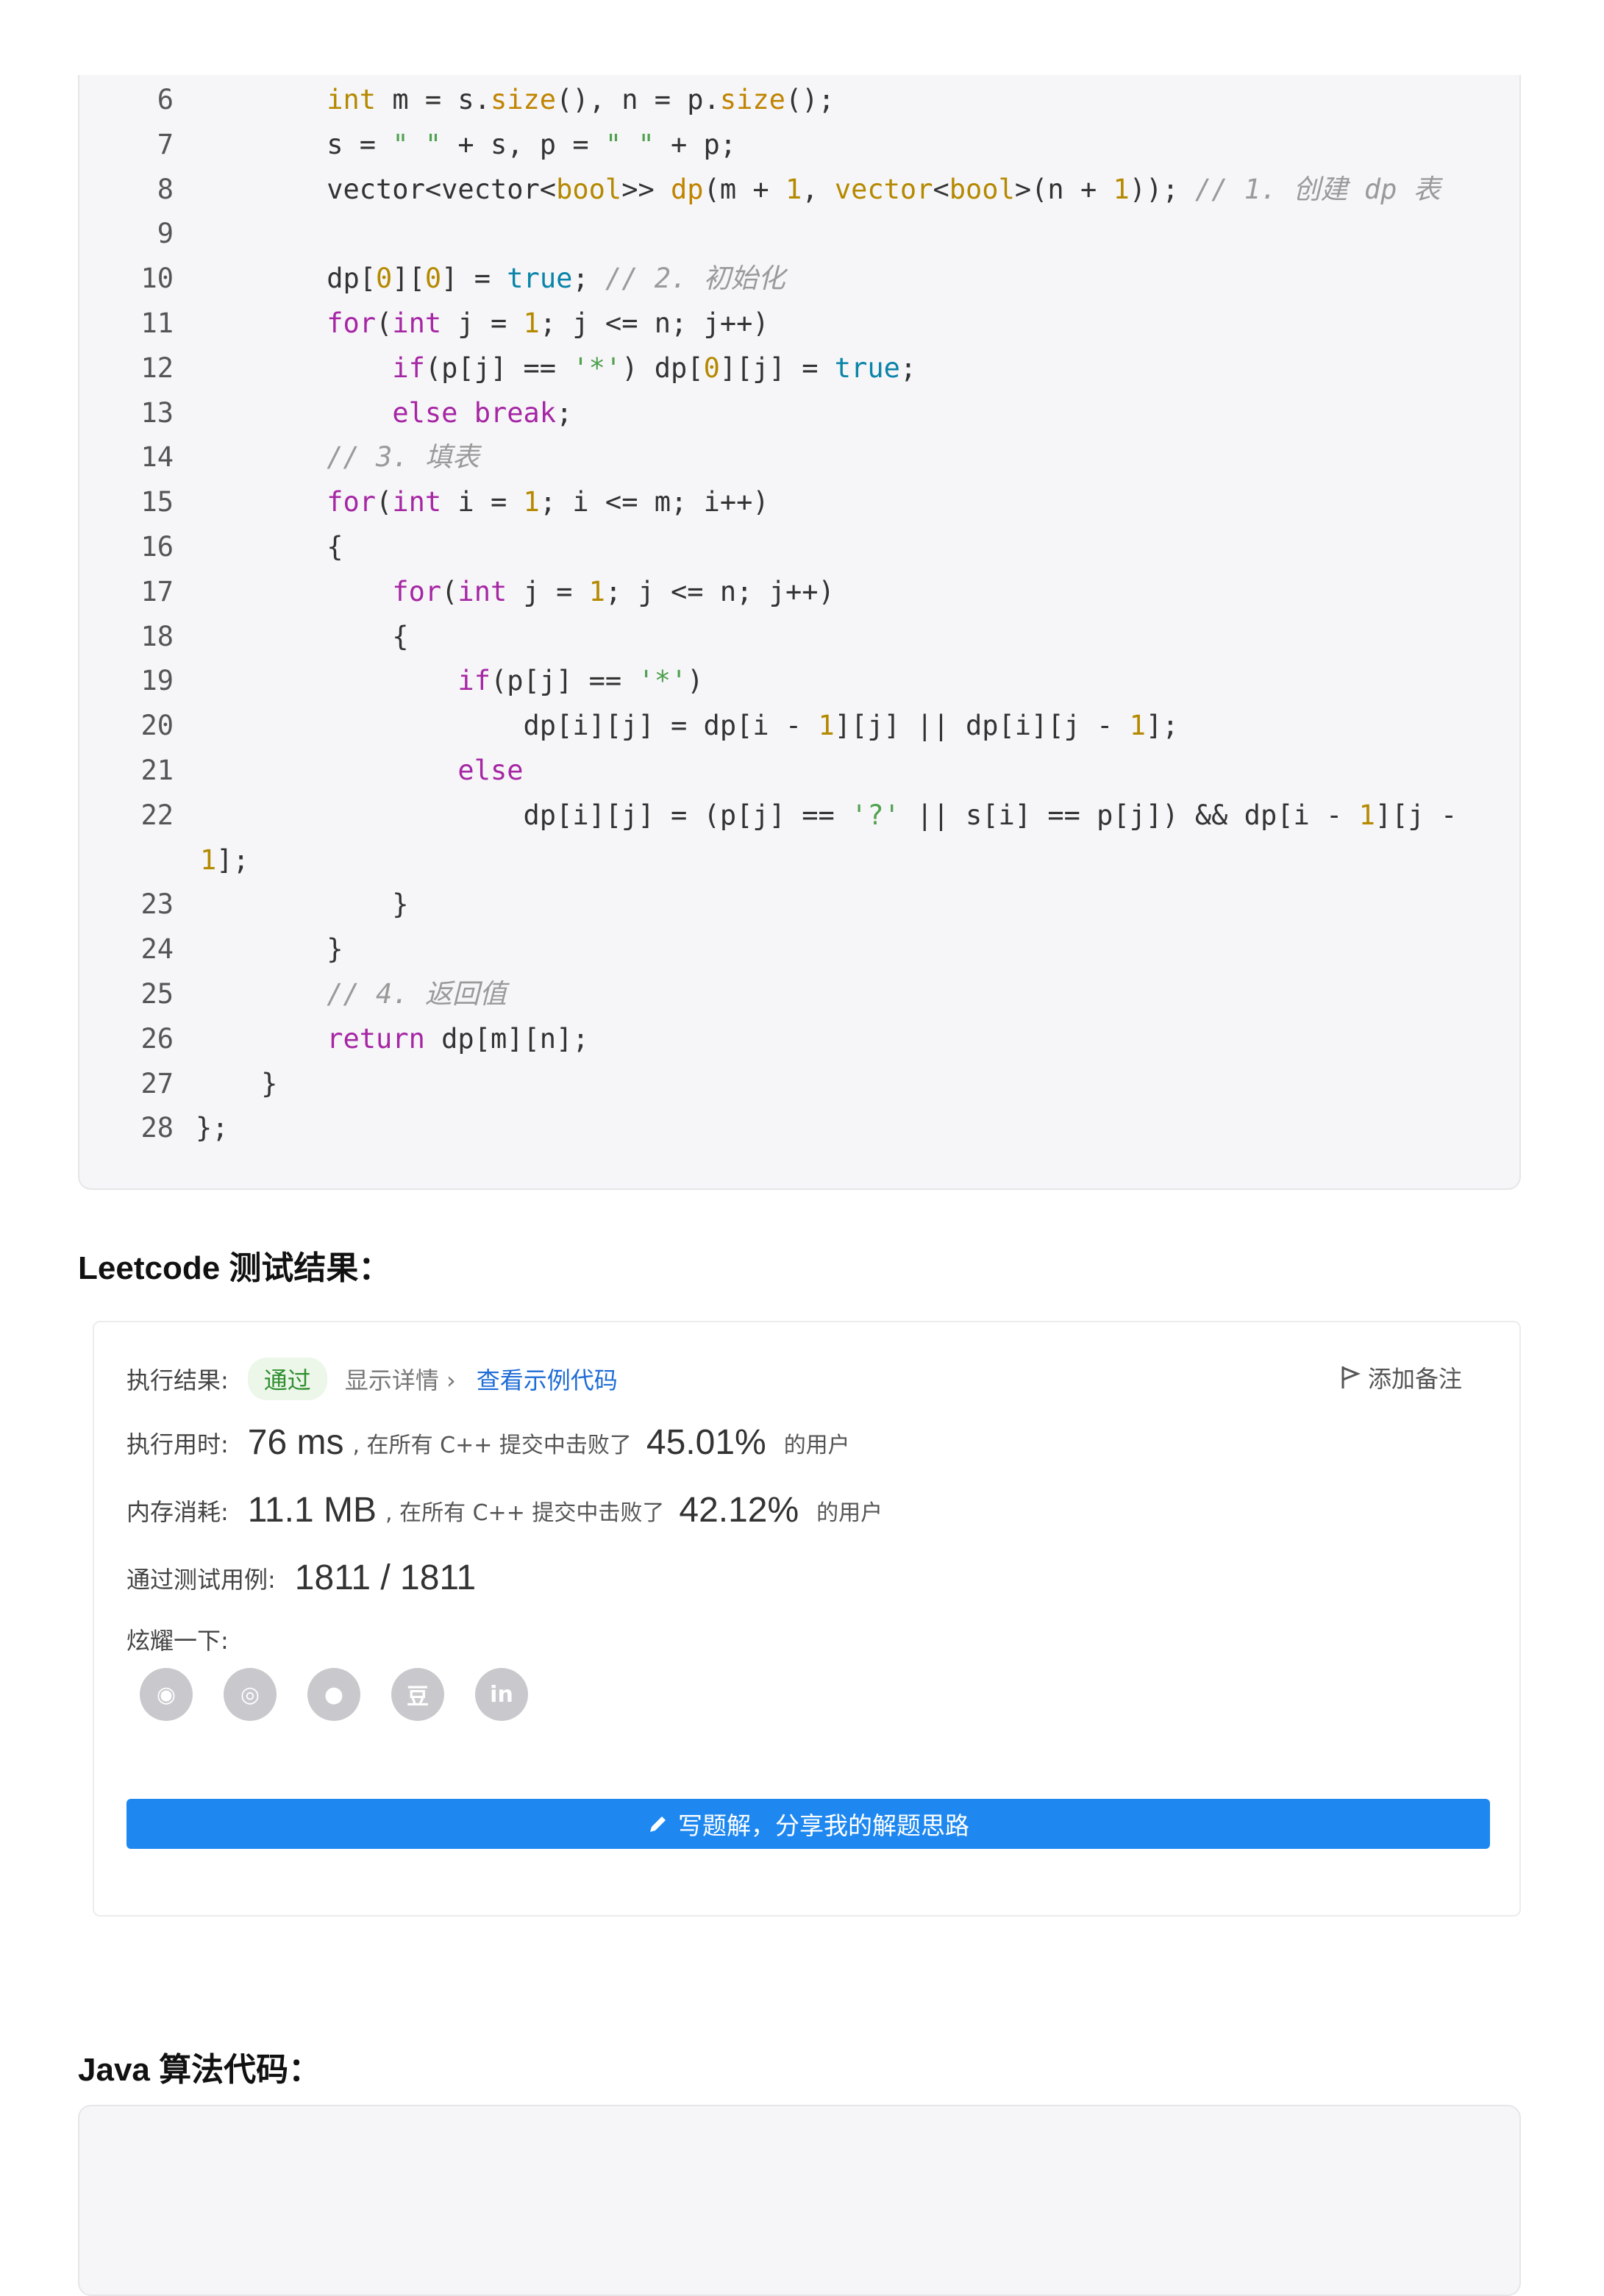  I want to click on line-number: 21, so click(157, 771).